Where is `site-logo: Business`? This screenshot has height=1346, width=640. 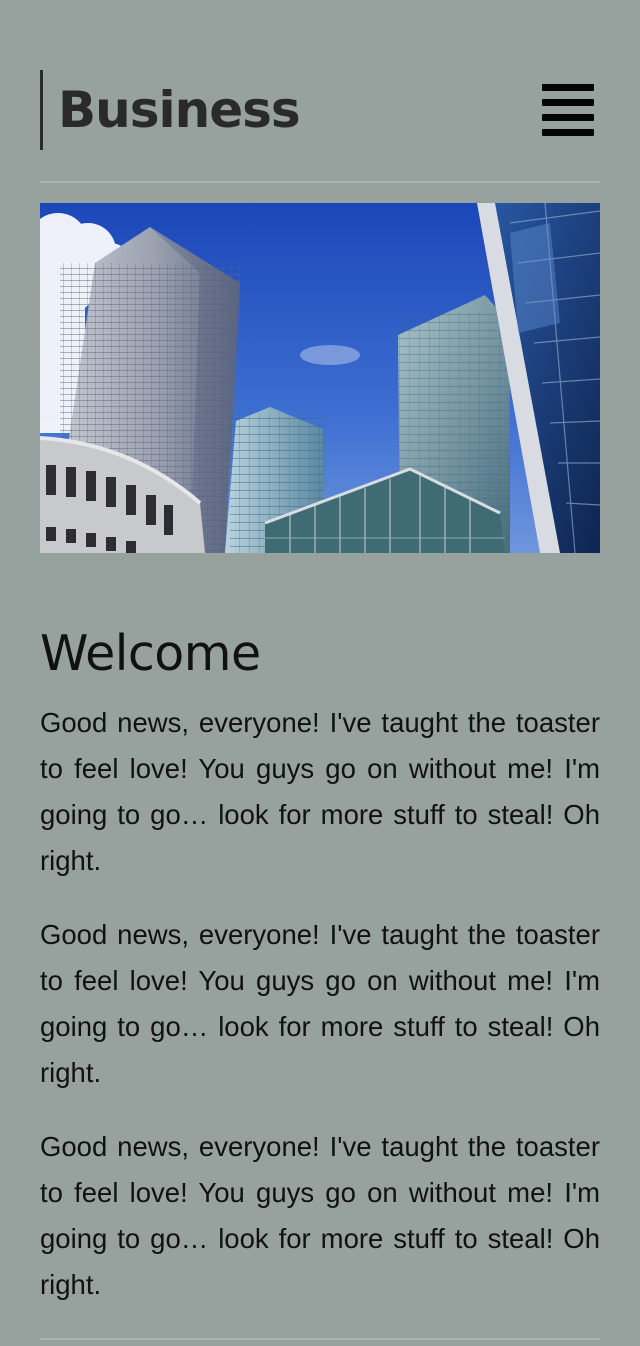 site-logo: Business is located at coordinates (170, 110).